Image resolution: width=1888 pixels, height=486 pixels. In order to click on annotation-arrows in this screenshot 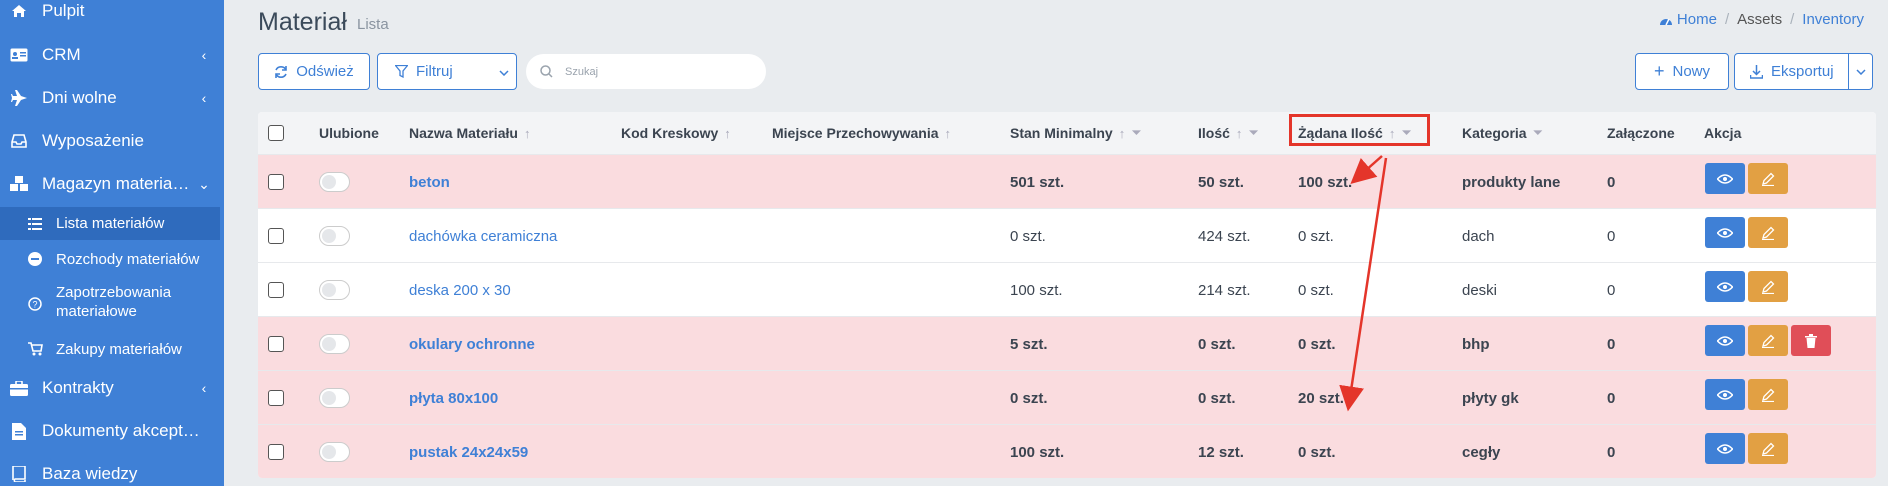, I will do `click(1363, 283)`.